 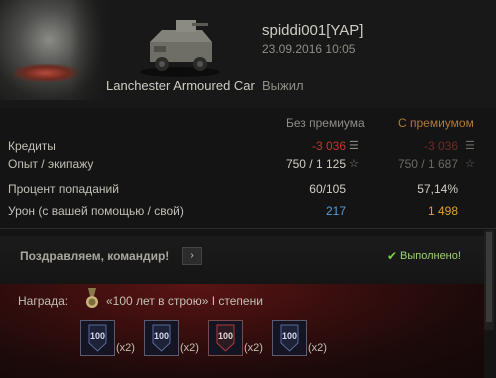 What do you see at coordinates (95, 256) in the screenshot?
I see `mission-title: Поздравляем, командир!` at bounding box center [95, 256].